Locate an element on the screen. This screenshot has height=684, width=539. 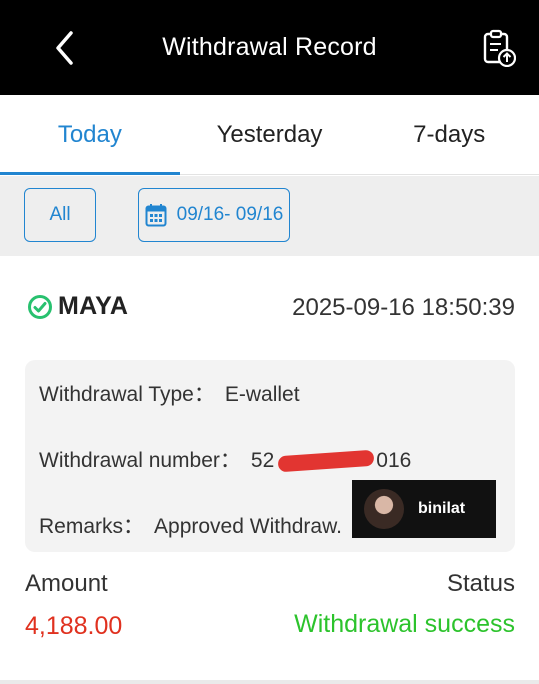
calendar-icon is located at coordinates (156, 215).